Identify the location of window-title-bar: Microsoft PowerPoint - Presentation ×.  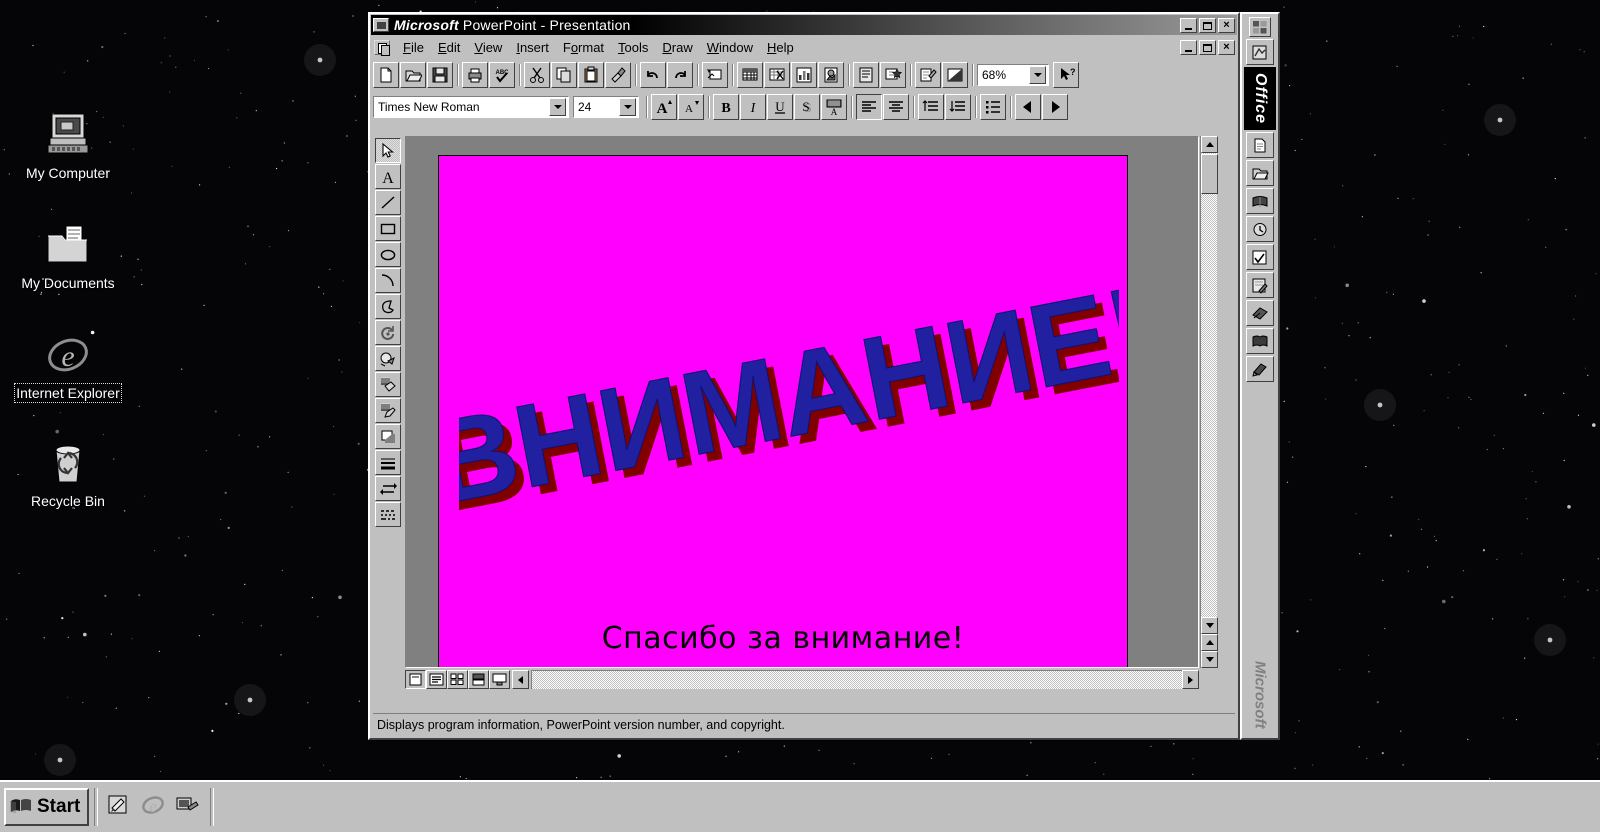
(804, 25).